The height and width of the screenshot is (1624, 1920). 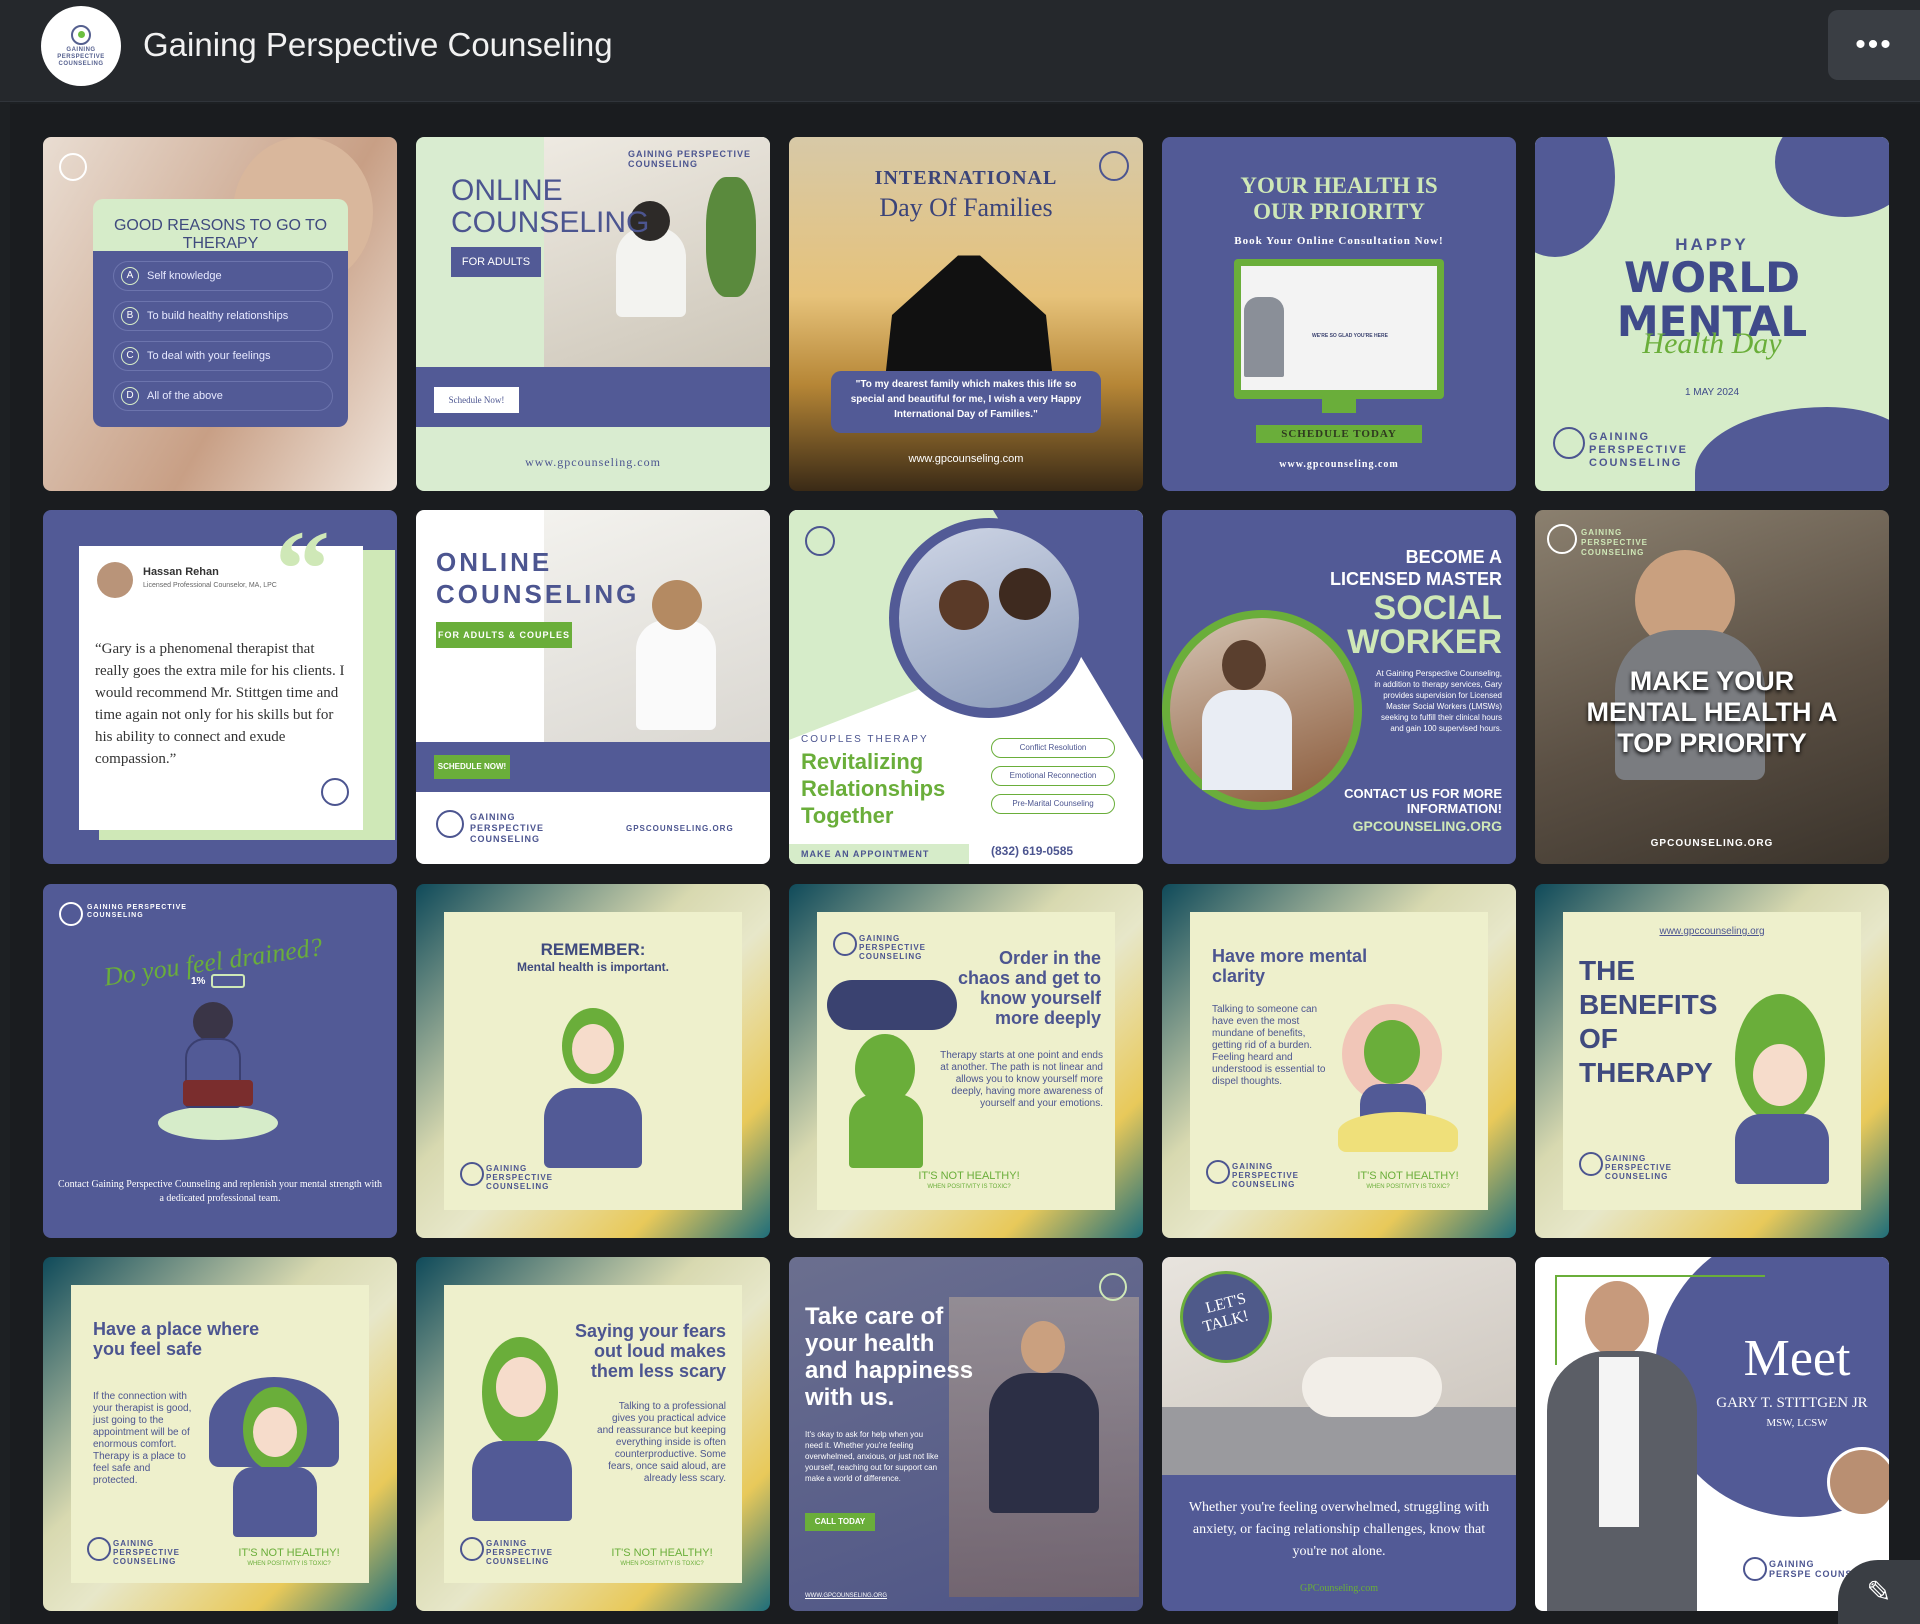 I want to click on service-pill: Emotional Reconnection, so click(x=1053, y=776).